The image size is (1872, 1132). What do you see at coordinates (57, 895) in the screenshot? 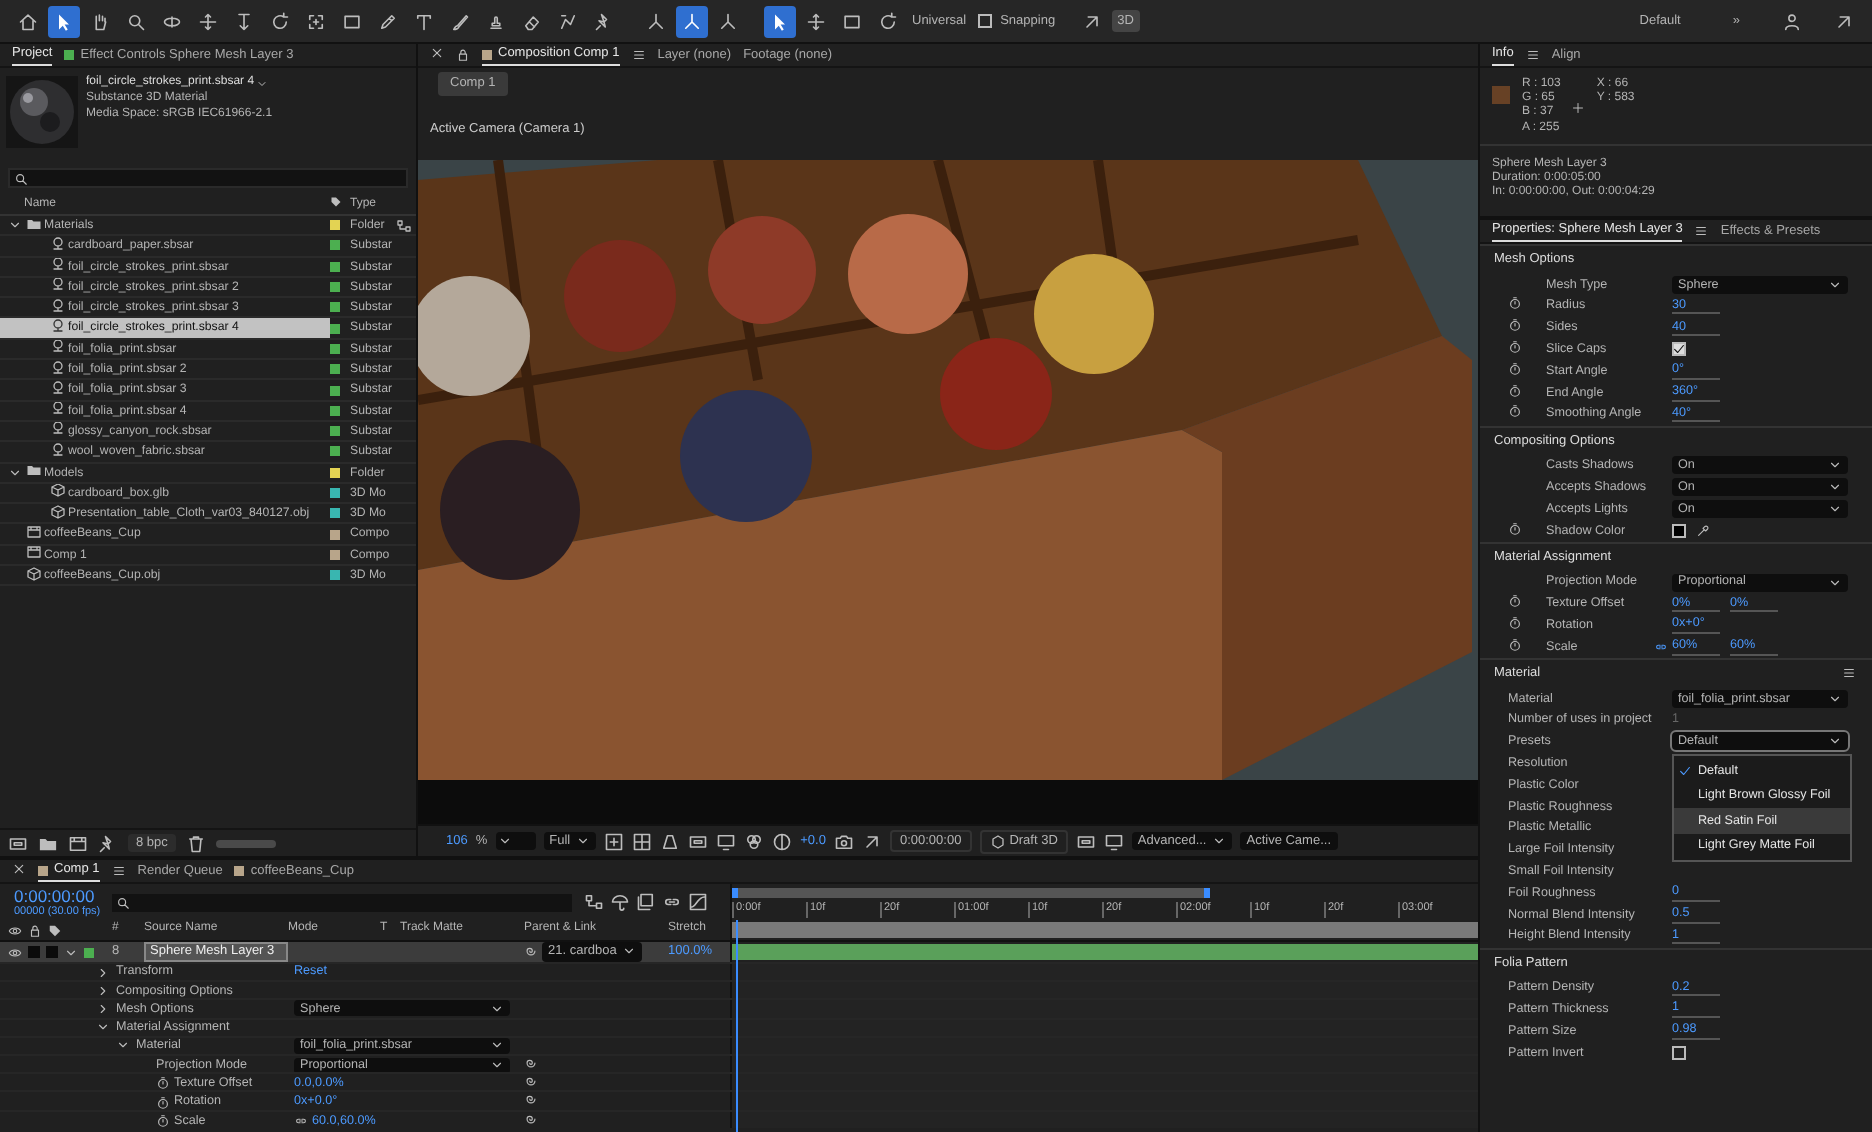
I see `current-time: 0:00:00:00` at bounding box center [57, 895].